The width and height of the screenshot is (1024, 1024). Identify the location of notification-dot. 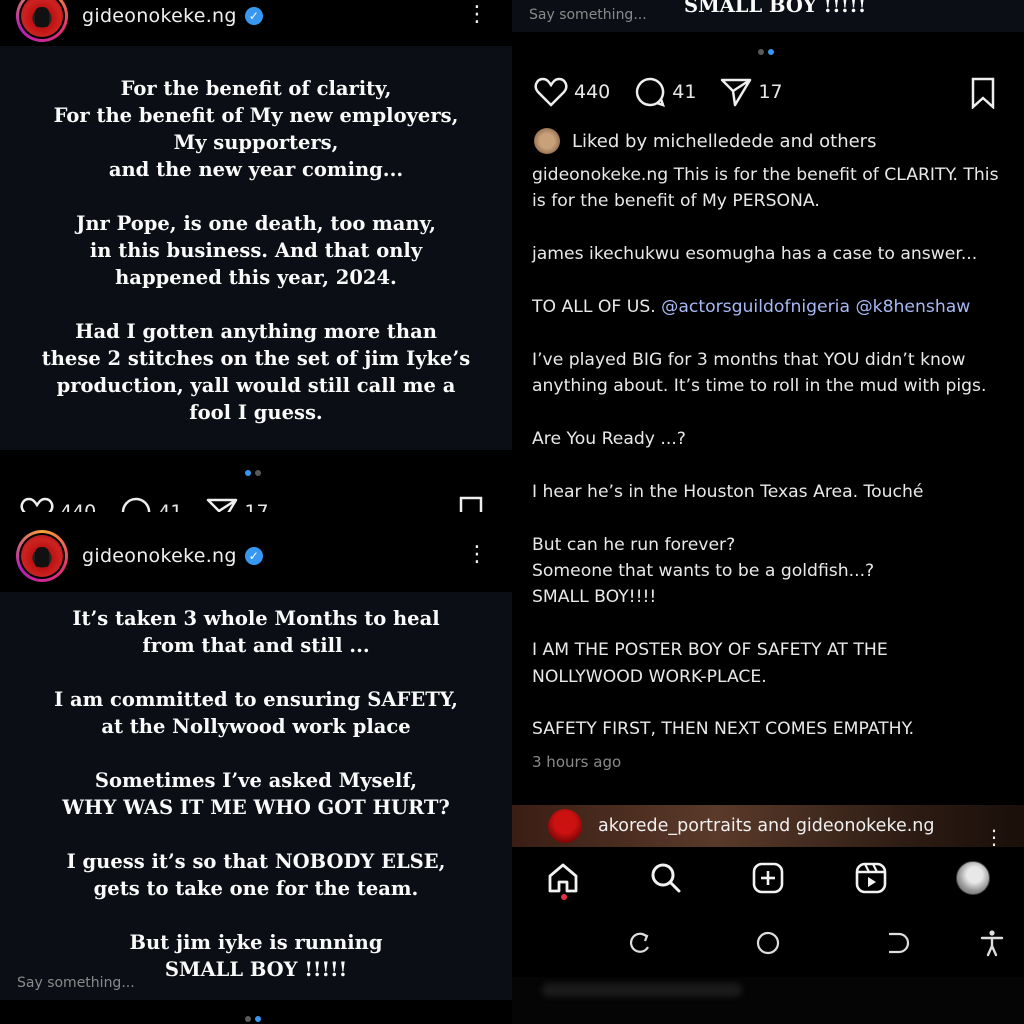
(564, 897).